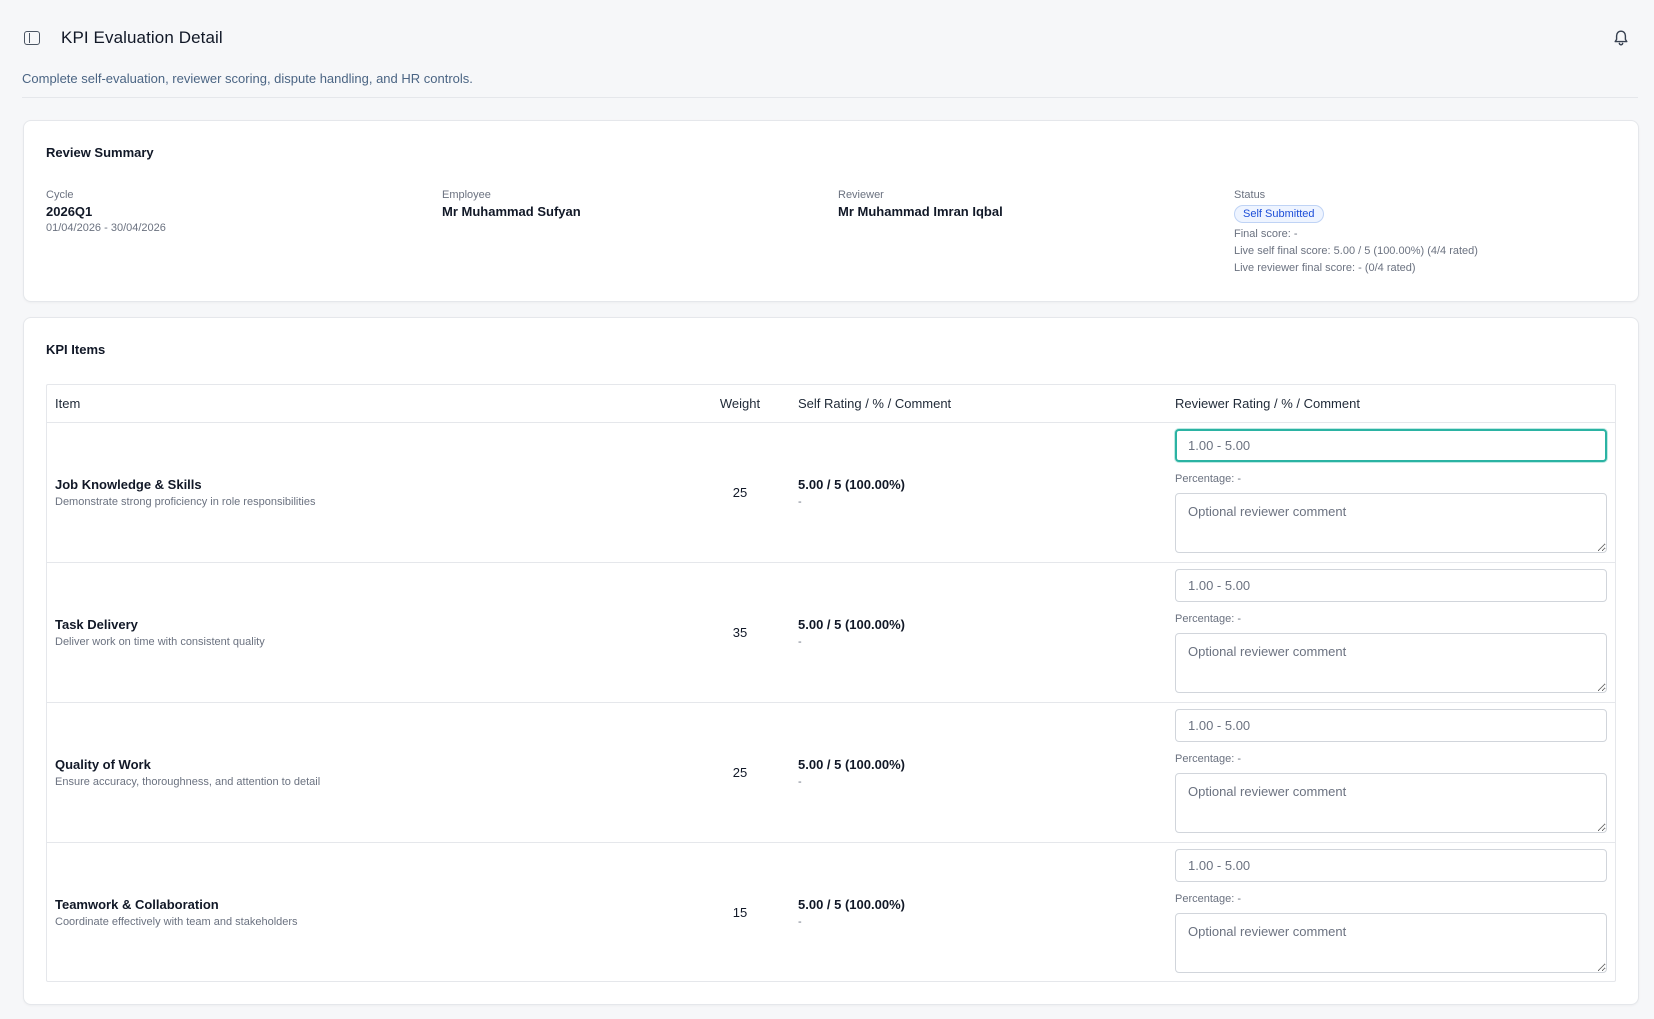 Image resolution: width=1654 pixels, height=1019 pixels. Describe the element at coordinates (830, 97) in the screenshot. I see `header-divider` at that location.